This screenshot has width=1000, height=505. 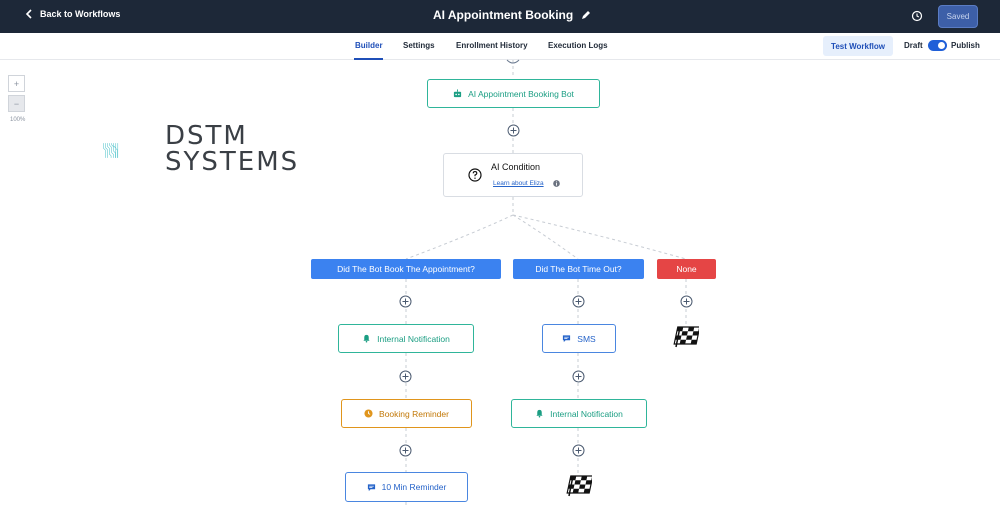 I want to click on branch-bot-timed-out: Did The Bot Time Out?, so click(x=578, y=269).